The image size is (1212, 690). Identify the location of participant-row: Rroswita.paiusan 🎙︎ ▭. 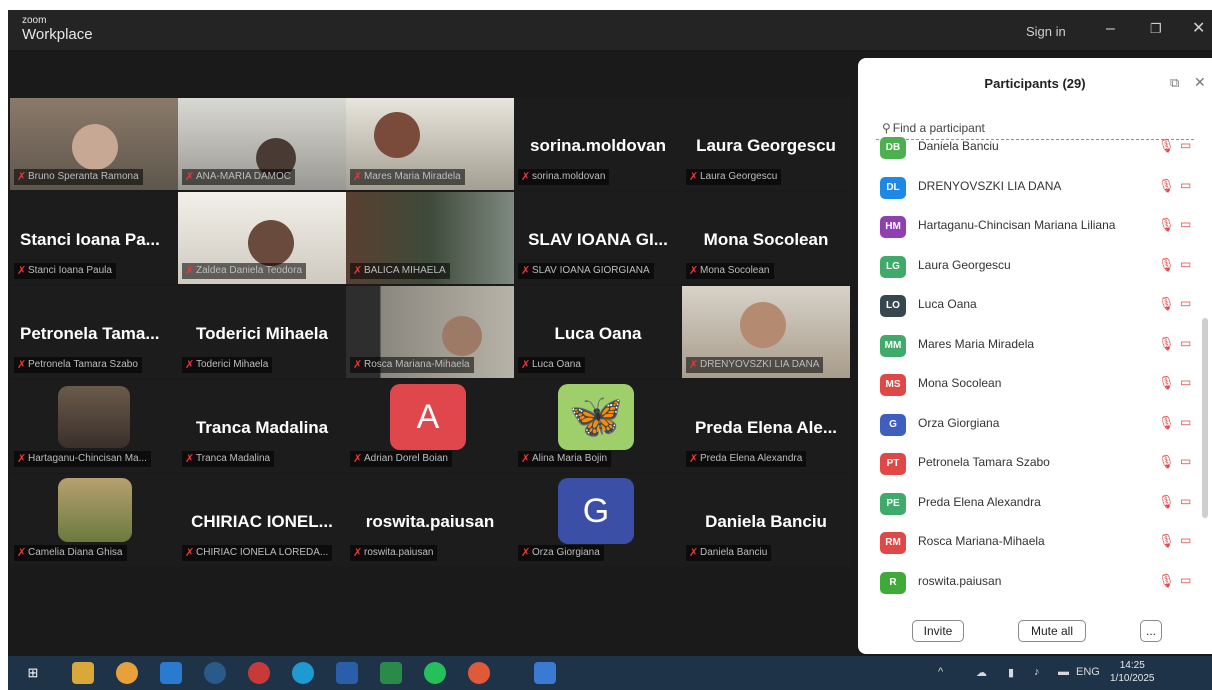
(1043, 584).